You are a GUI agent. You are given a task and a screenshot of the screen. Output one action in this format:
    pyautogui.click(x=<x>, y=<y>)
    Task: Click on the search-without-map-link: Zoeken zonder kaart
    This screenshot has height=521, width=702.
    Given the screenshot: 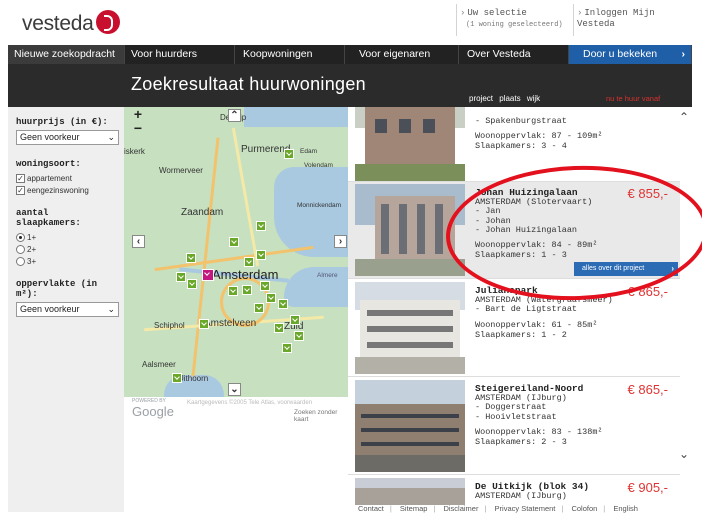 What is the action you would take?
    pyautogui.click(x=321, y=416)
    